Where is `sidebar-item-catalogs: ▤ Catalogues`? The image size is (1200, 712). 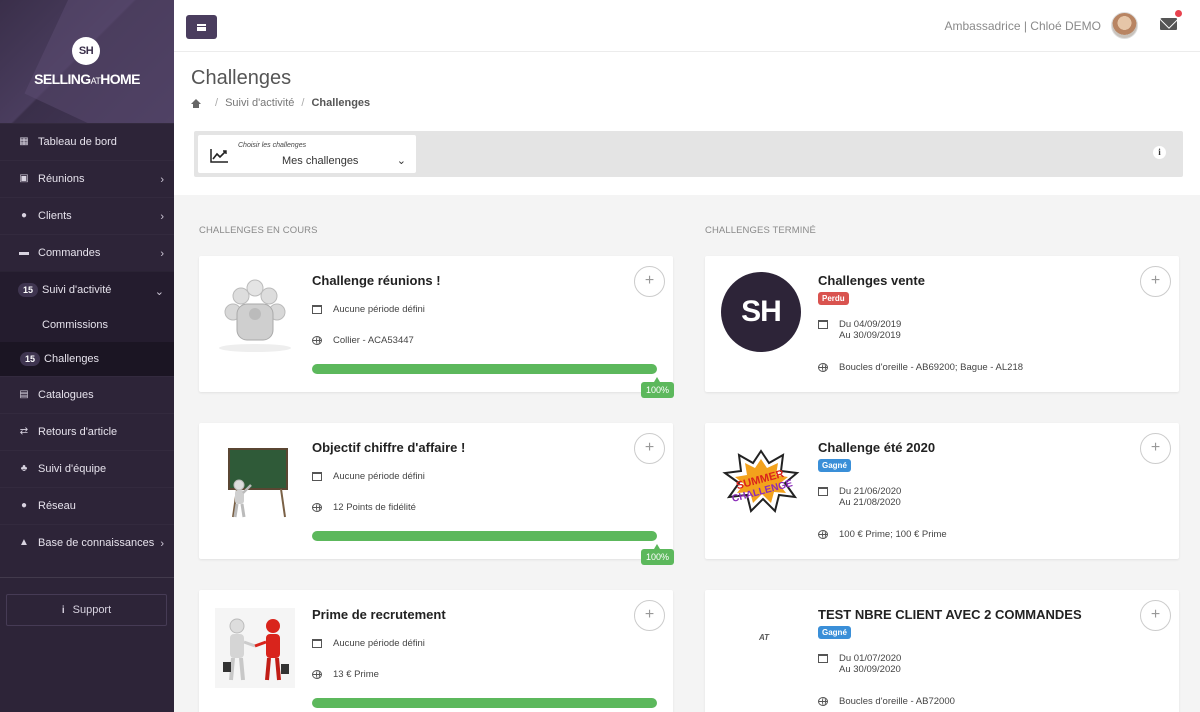 sidebar-item-catalogs: ▤ Catalogues is located at coordinates (87, 394).